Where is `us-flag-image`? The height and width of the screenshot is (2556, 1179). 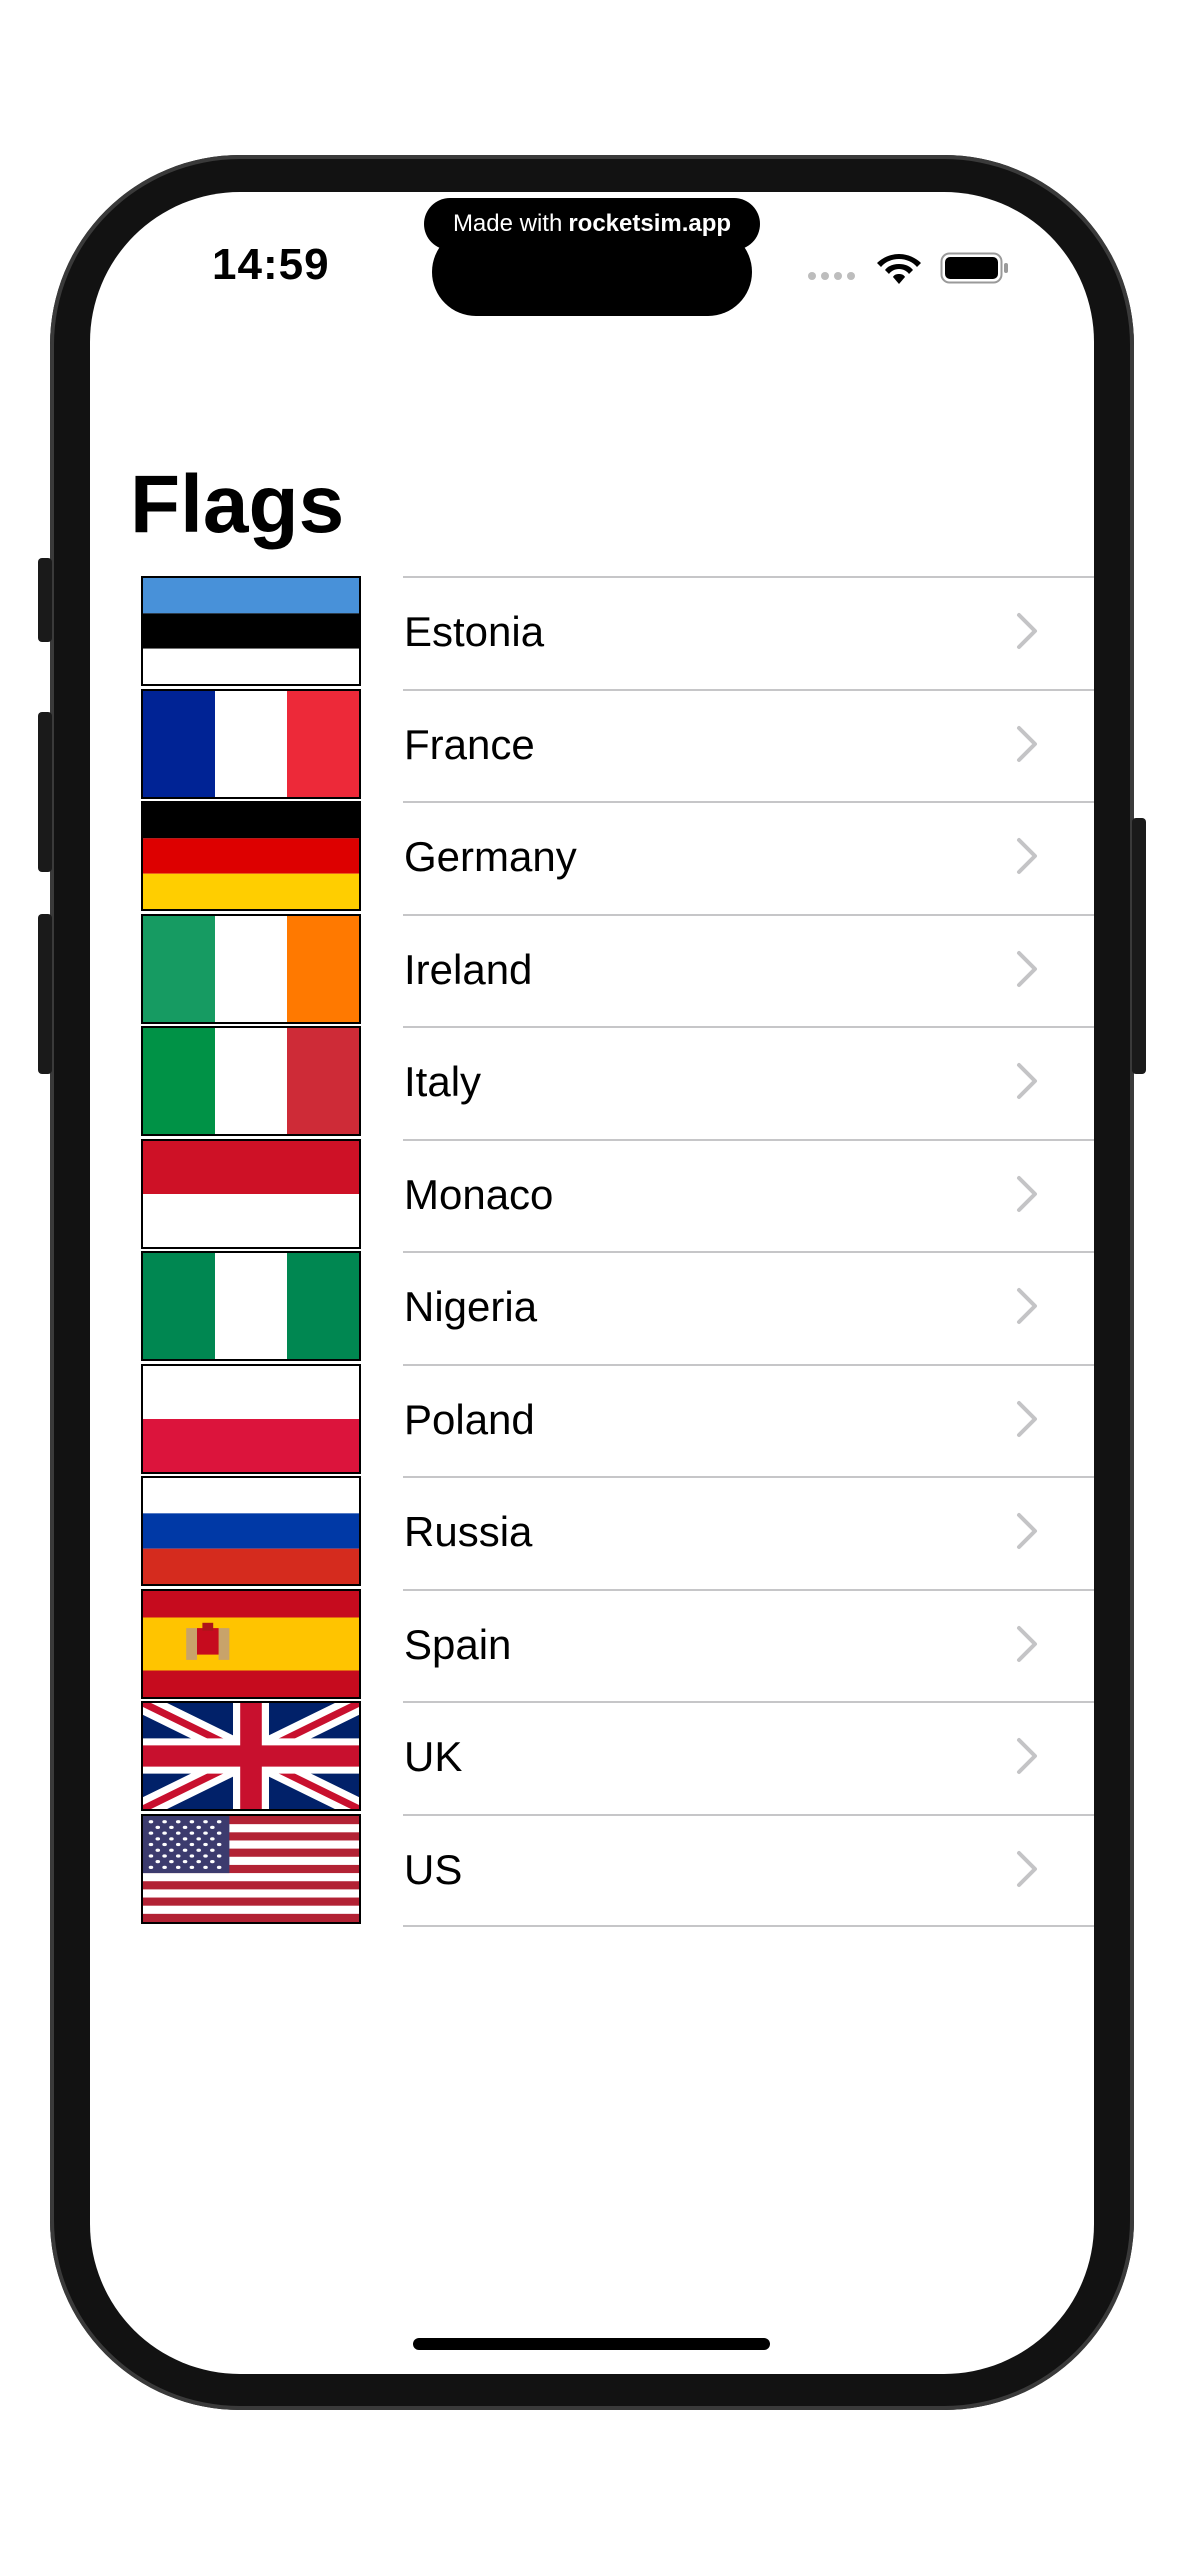
us-flag-image is located at coordinates (251, 1868).